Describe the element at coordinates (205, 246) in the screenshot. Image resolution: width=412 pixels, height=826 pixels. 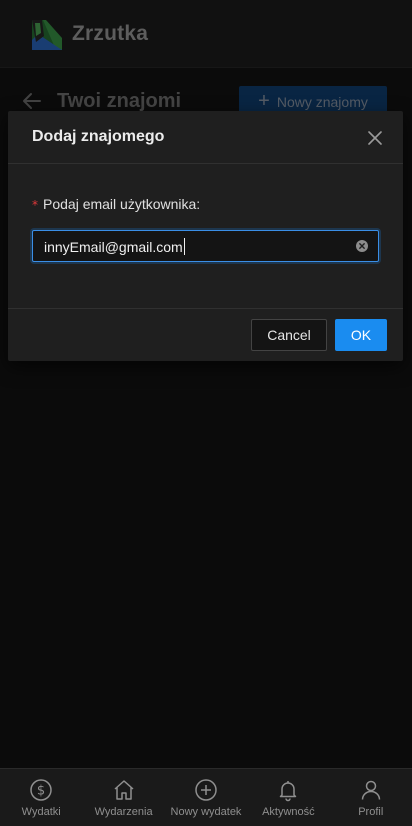
I see `email-input: innyEmail@gmail.com` at that location.